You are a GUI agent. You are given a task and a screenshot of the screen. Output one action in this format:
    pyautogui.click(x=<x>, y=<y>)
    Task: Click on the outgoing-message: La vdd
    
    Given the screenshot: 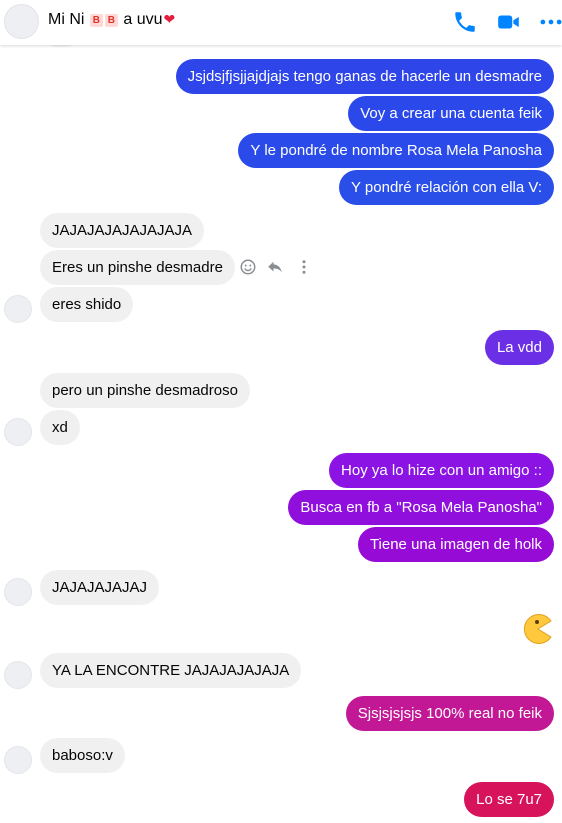 What is the action you would take?
    pyautogui.click(x=519, y=347)
    